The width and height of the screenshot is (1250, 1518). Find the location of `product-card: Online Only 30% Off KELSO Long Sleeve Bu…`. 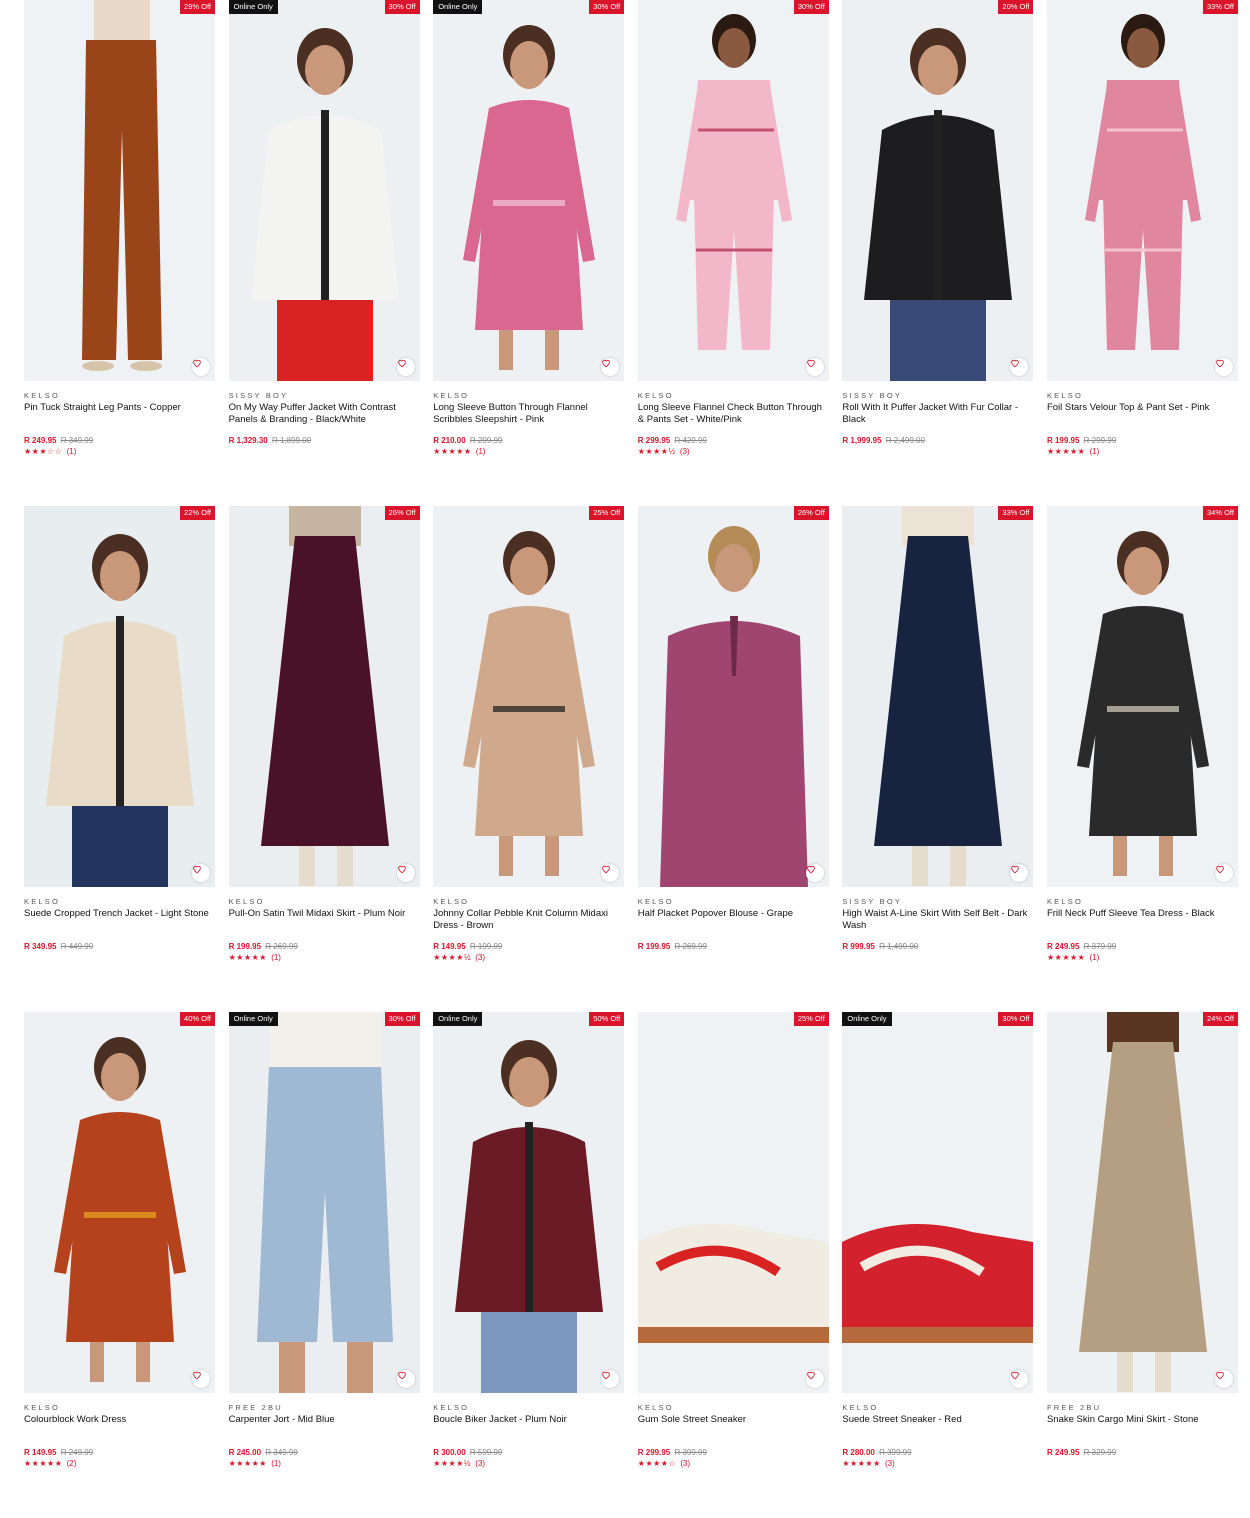

product-card: Online Only 30% Off KELSO Long Sleeve Bu… is located at coordinates (529, 253).